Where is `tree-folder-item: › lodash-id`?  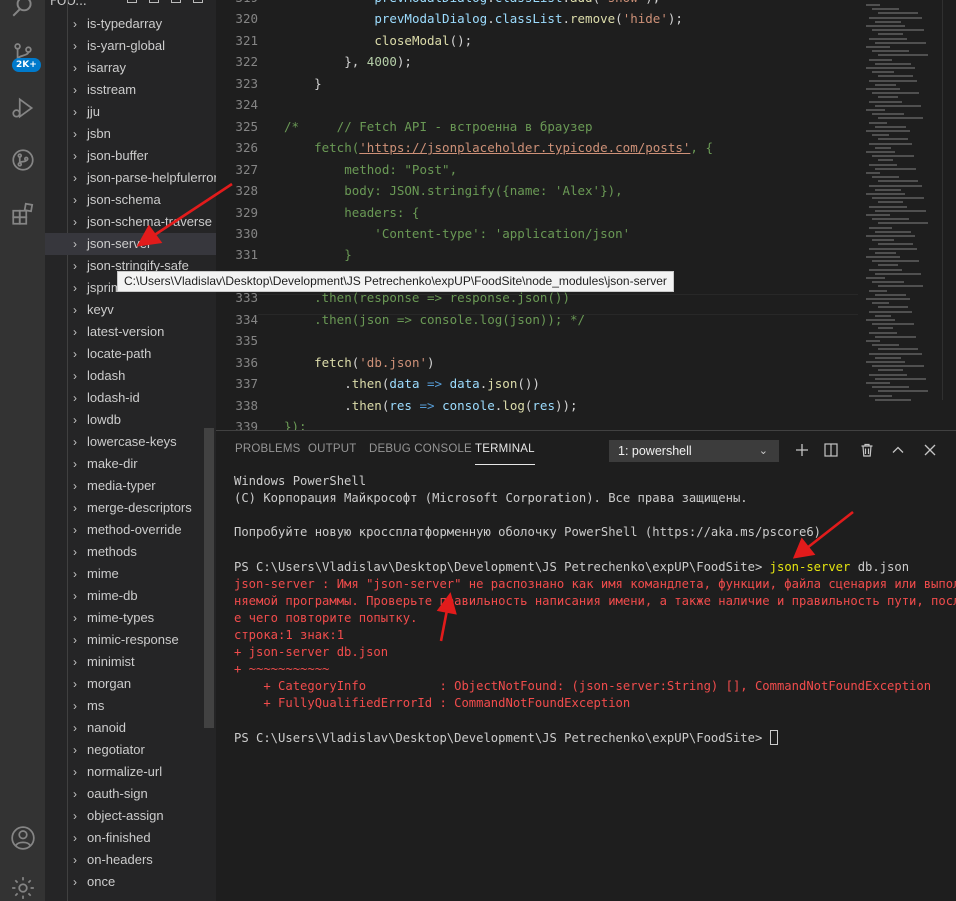 tree-folder-item: › lodash-id is located at coordinates (130, 398).